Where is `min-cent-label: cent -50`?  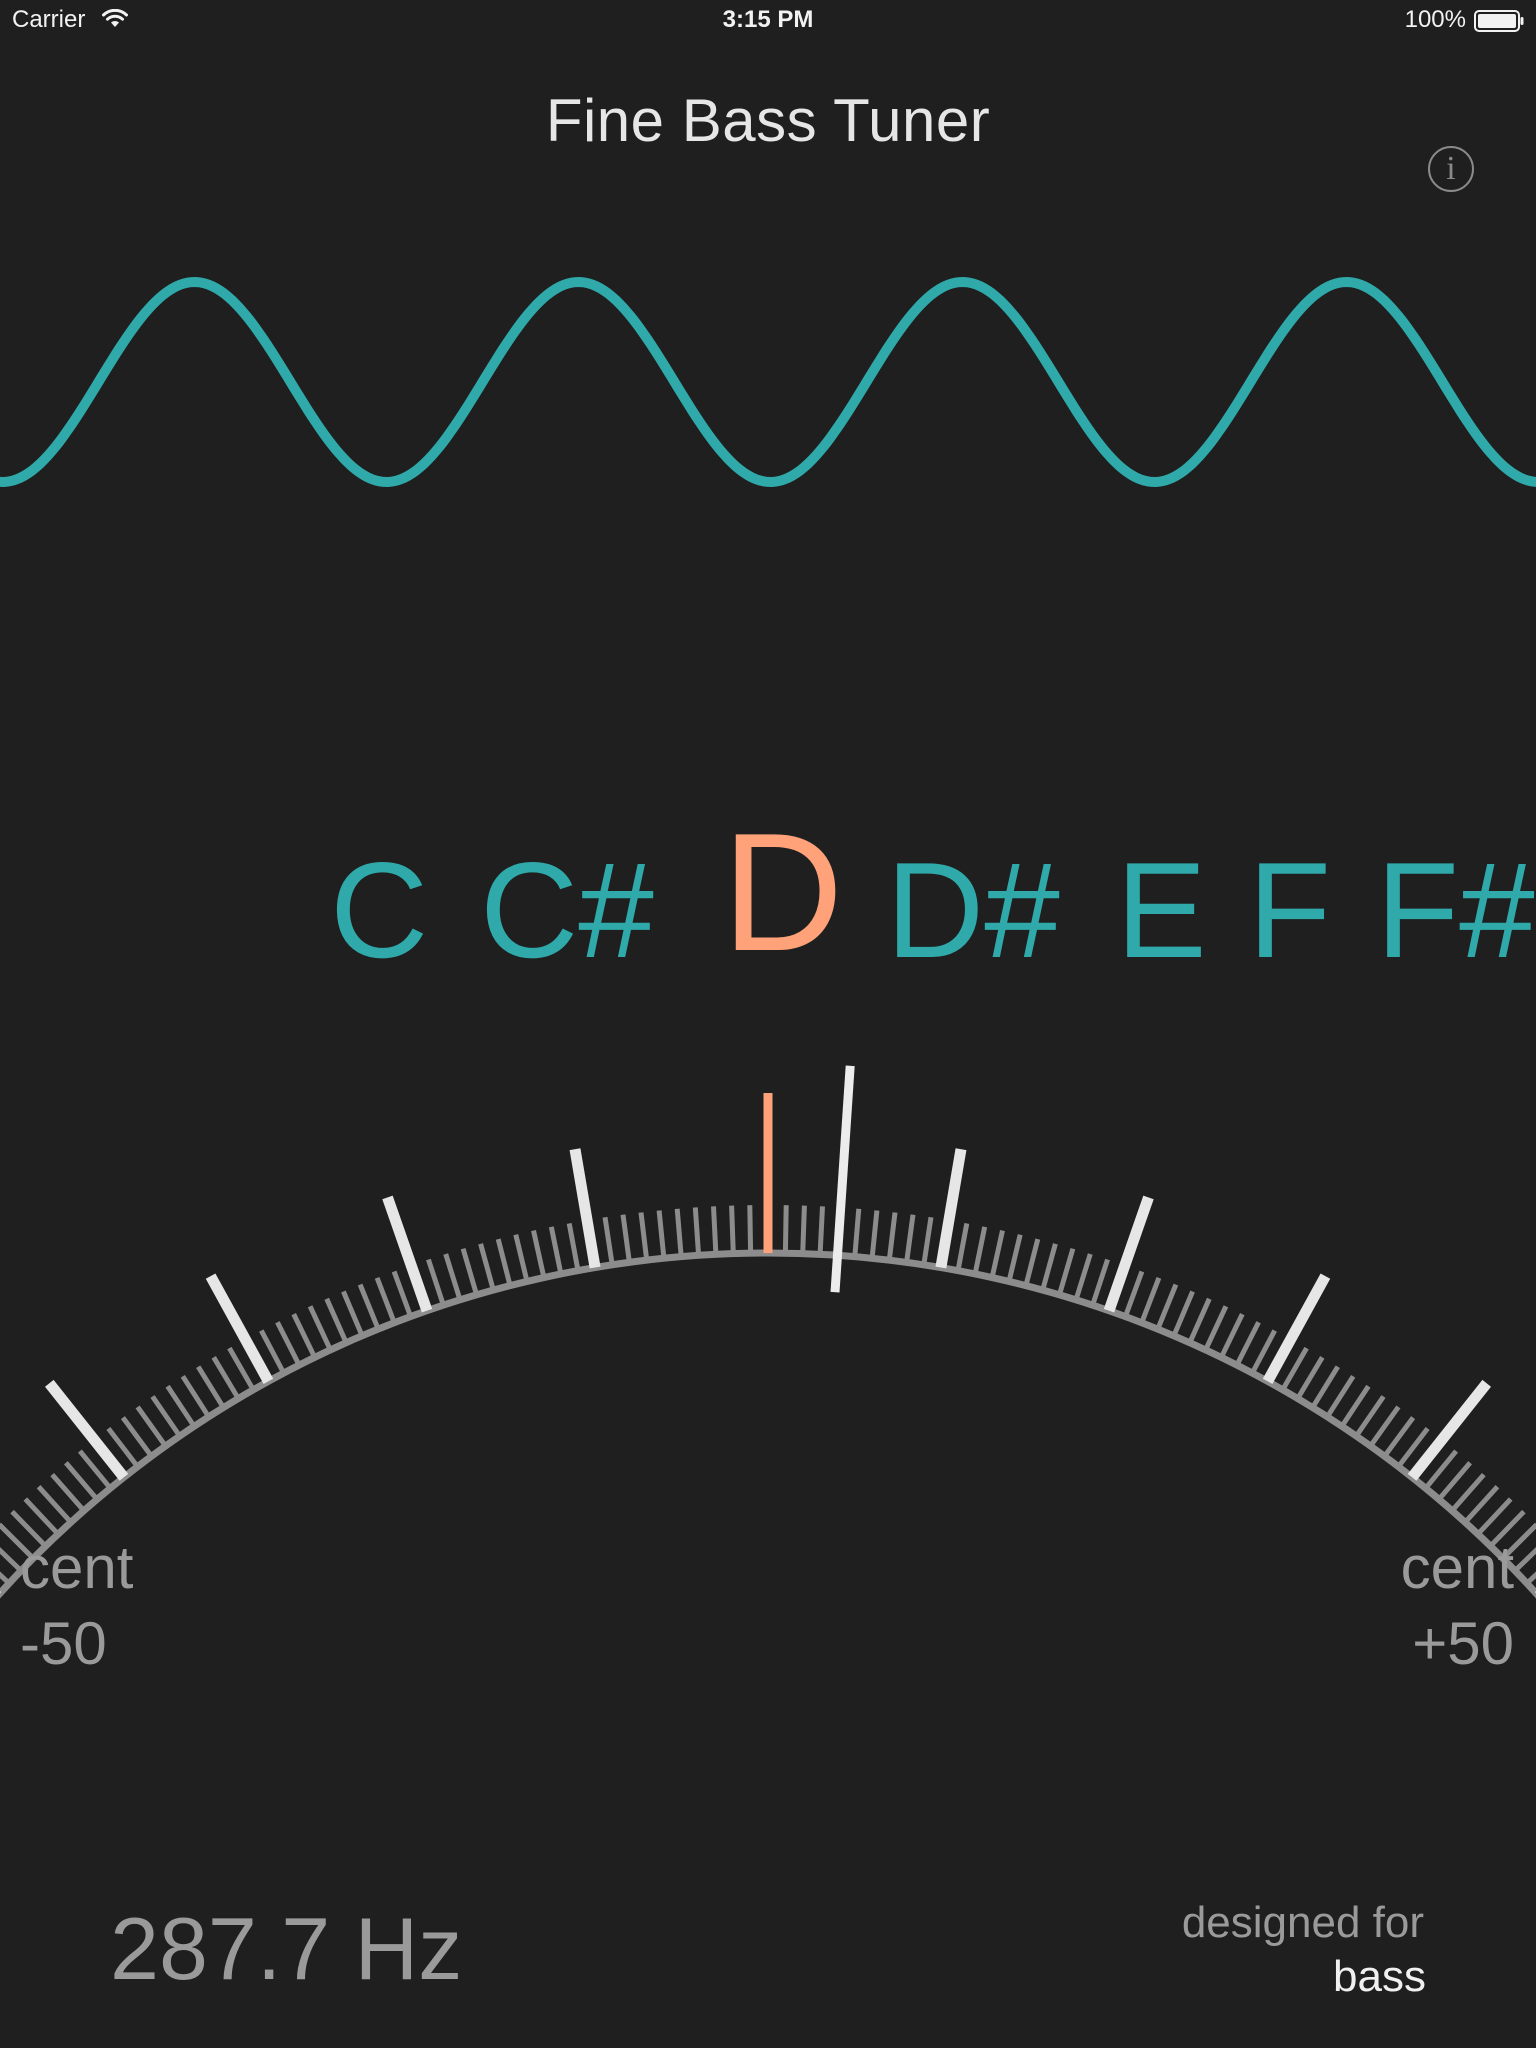 min-cent-label: cent -50 is located at coordinates (76, 1606).